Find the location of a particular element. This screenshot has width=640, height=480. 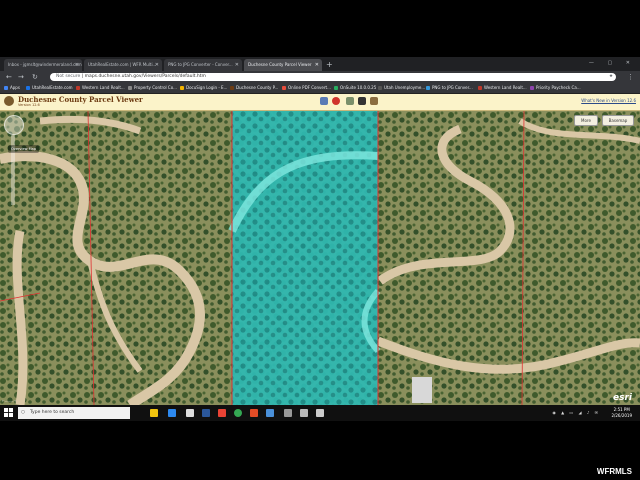

browser-window-icon is located at coordinates (270, 413).